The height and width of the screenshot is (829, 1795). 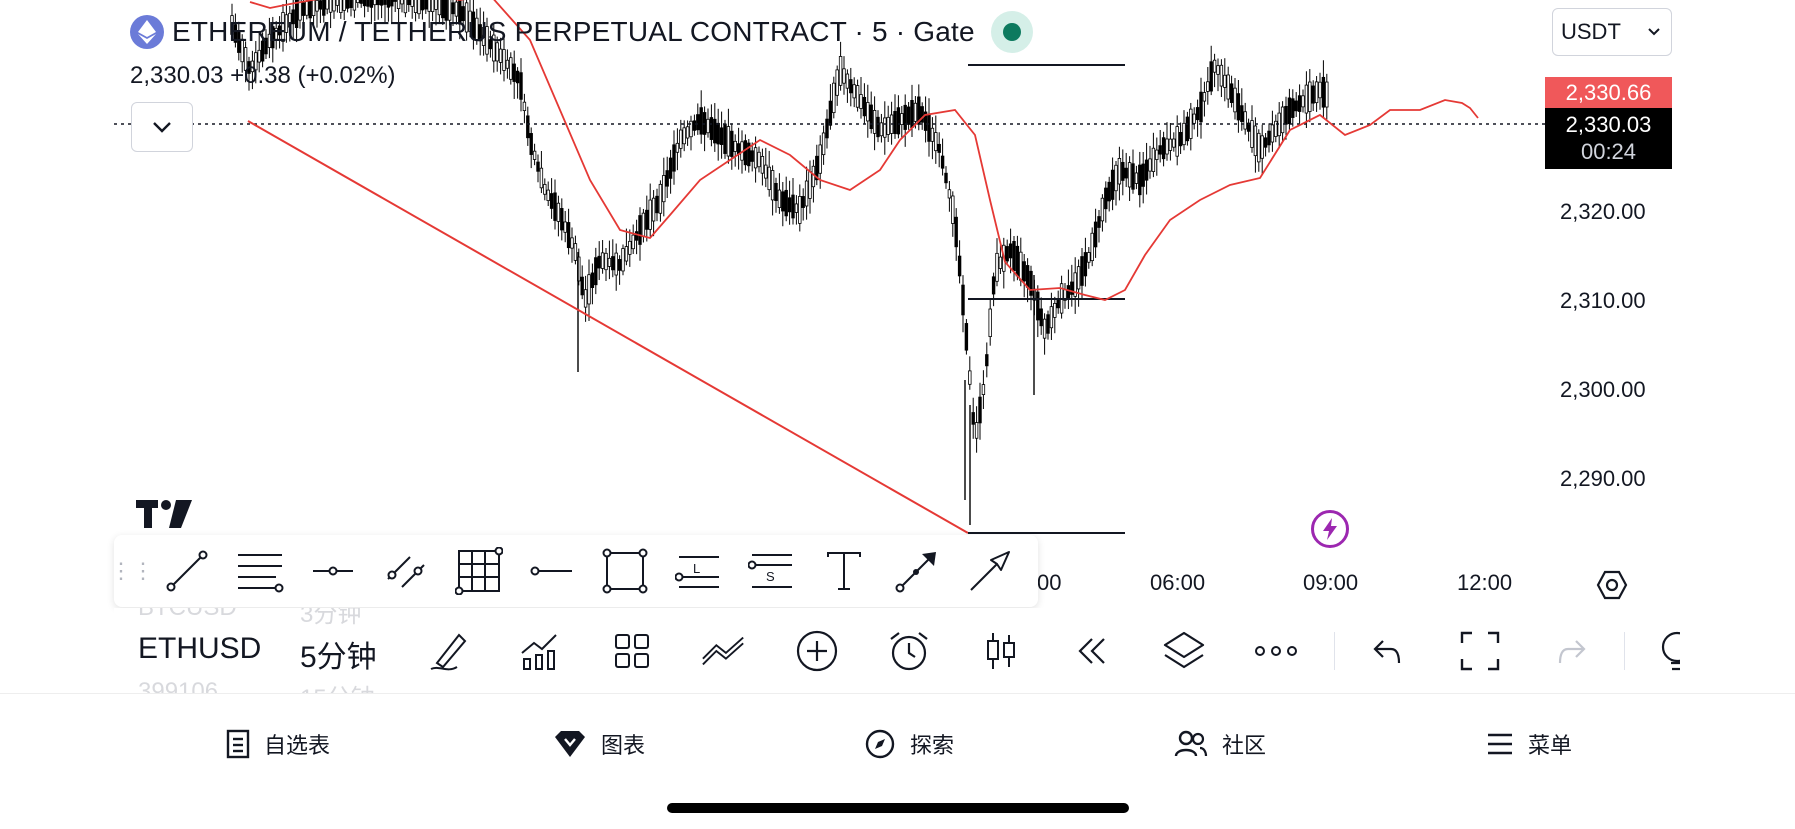 I want to click on redo-icon, so click(x=1572, y=651).